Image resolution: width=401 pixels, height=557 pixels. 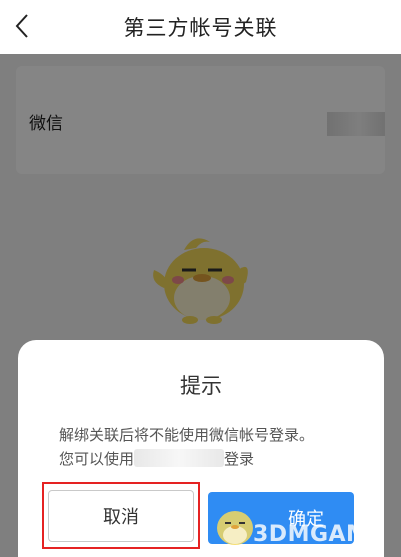 What do you see at coordinates (239, 459) in the screenshot?
I see `dialog-message-suffix: 登录` at bounding box center [239, 459].